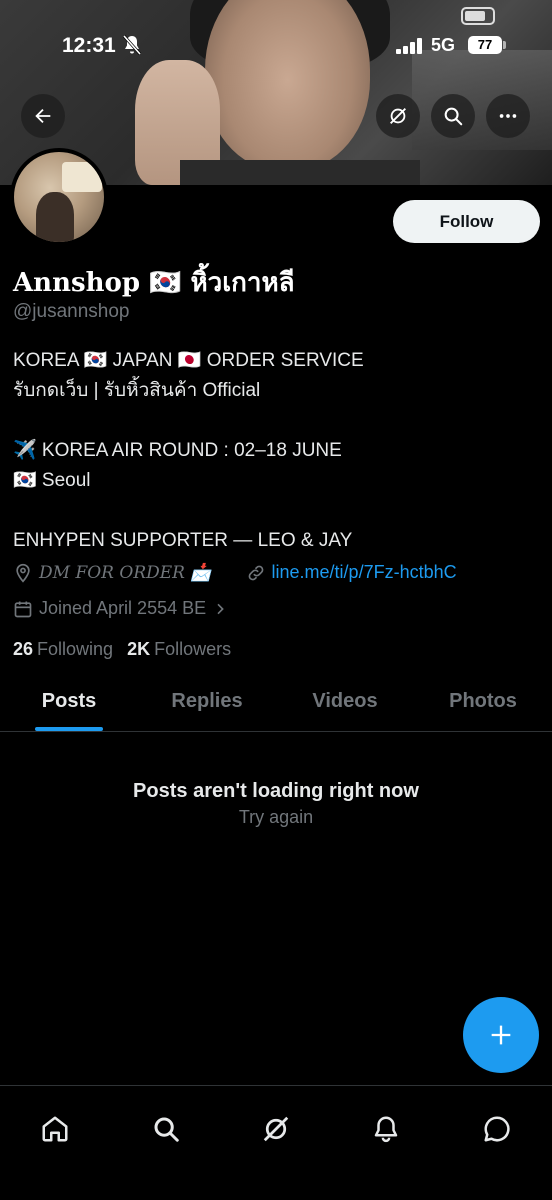 This screenshot has height=1200, width=552. Describe the element at coordinates (122, 649) in the screenshot. I see `follow-counts: 26 Following 2K Followers` at that location.